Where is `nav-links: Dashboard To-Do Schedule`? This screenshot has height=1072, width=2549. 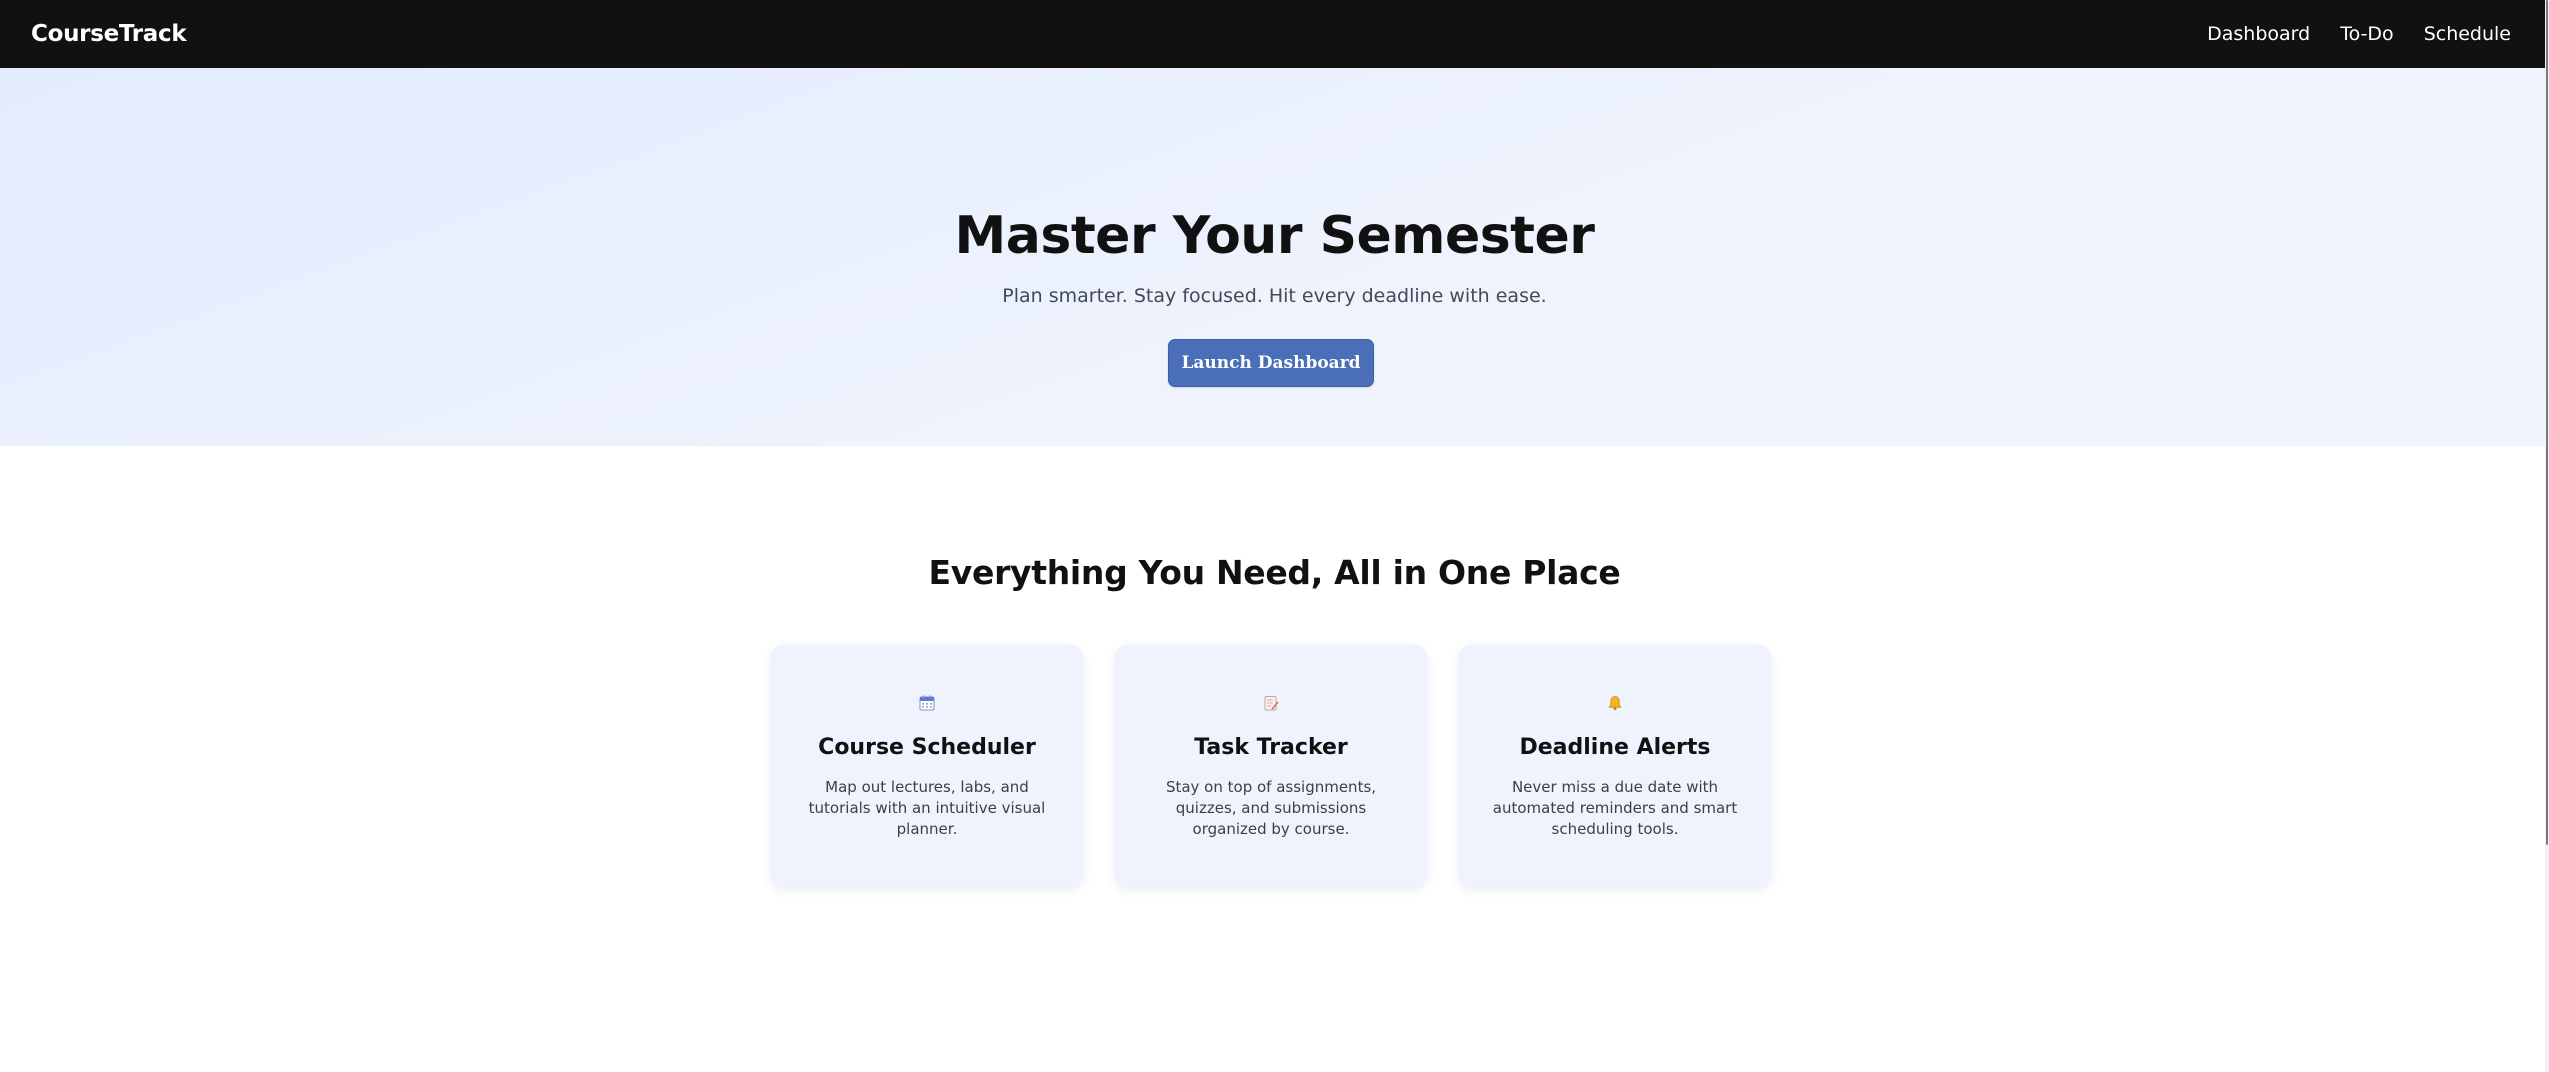
nav-links: Dashboard To-Do Schedule is located at coordinates (2359, 34).